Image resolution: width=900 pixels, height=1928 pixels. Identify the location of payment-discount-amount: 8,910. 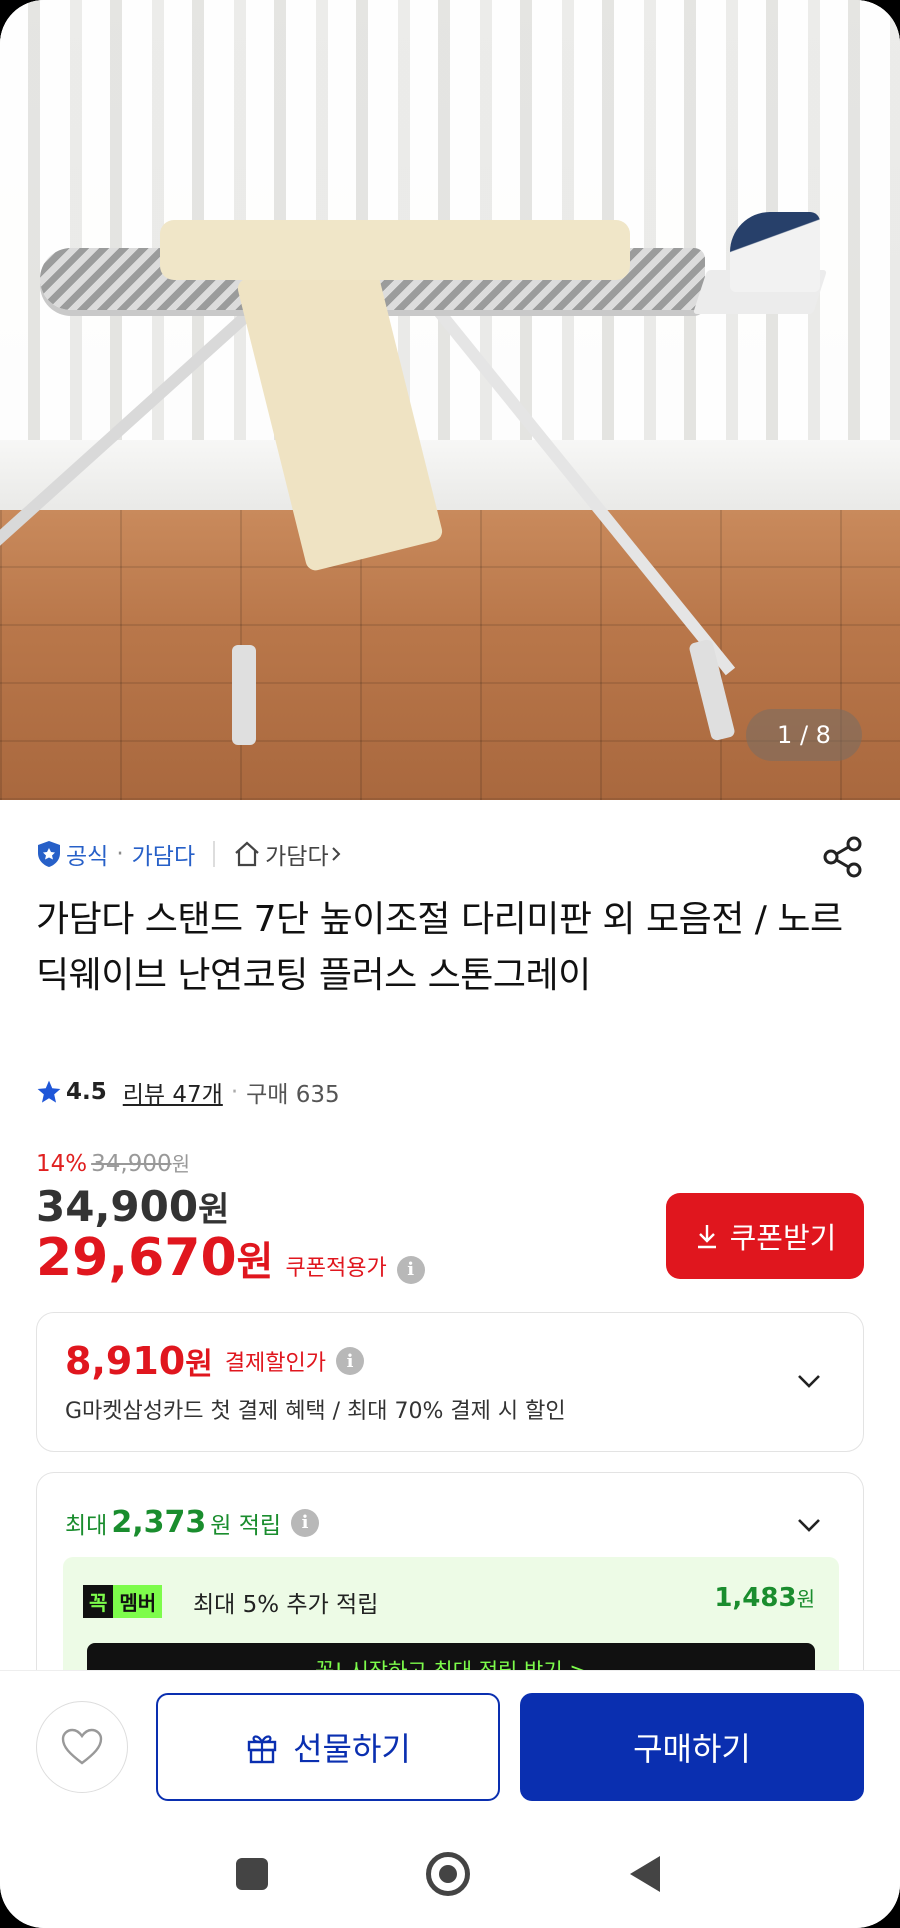
(125, 1361).